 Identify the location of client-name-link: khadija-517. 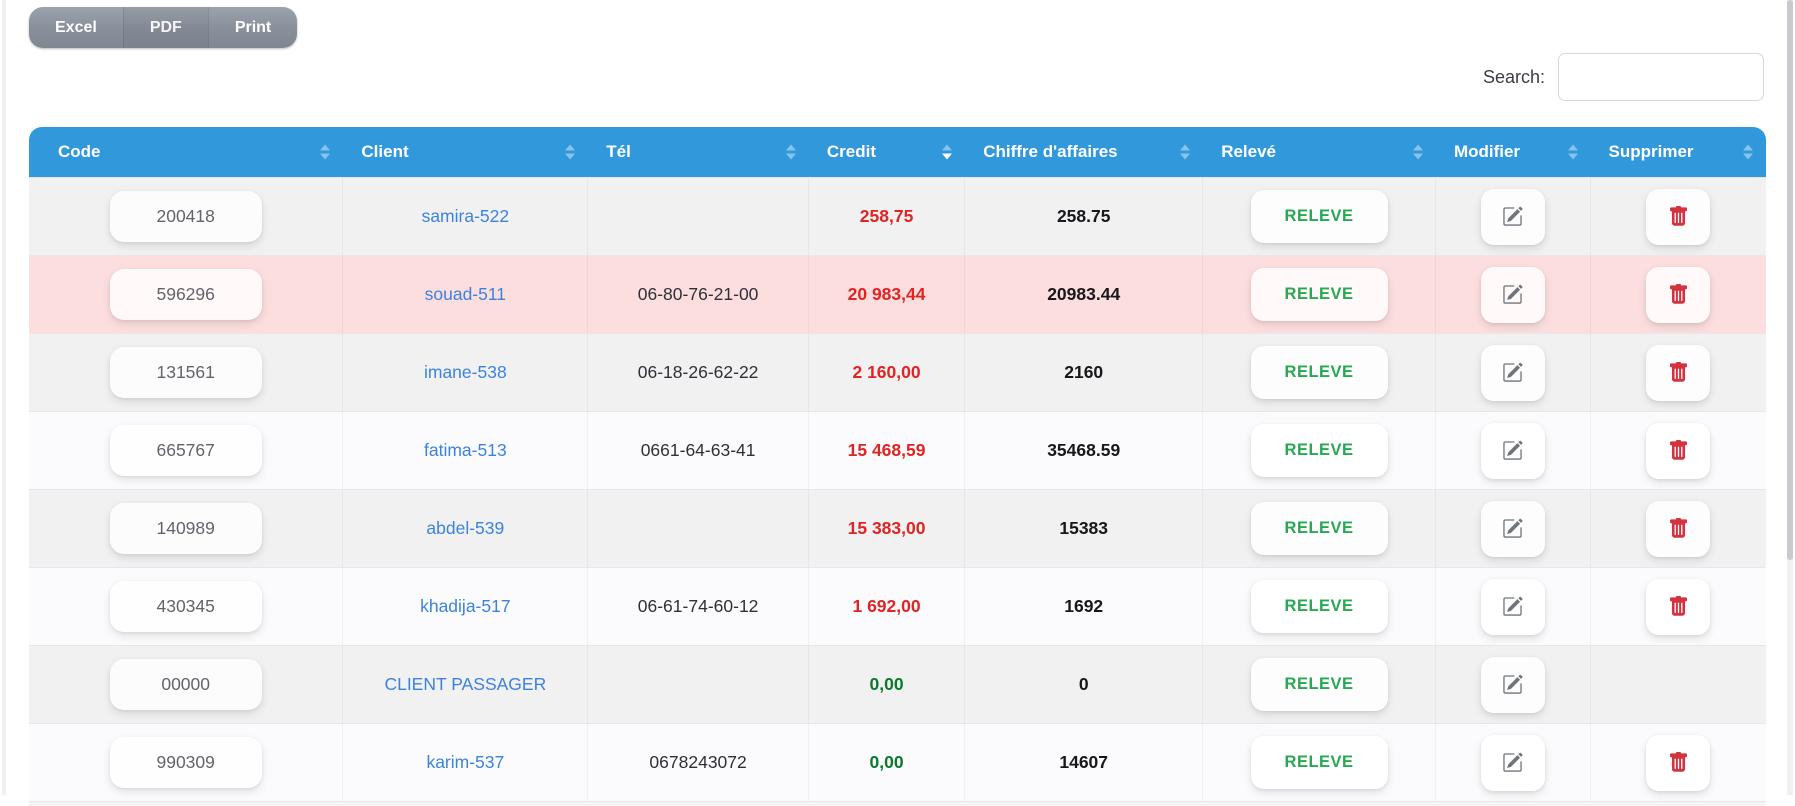
(465, 606).